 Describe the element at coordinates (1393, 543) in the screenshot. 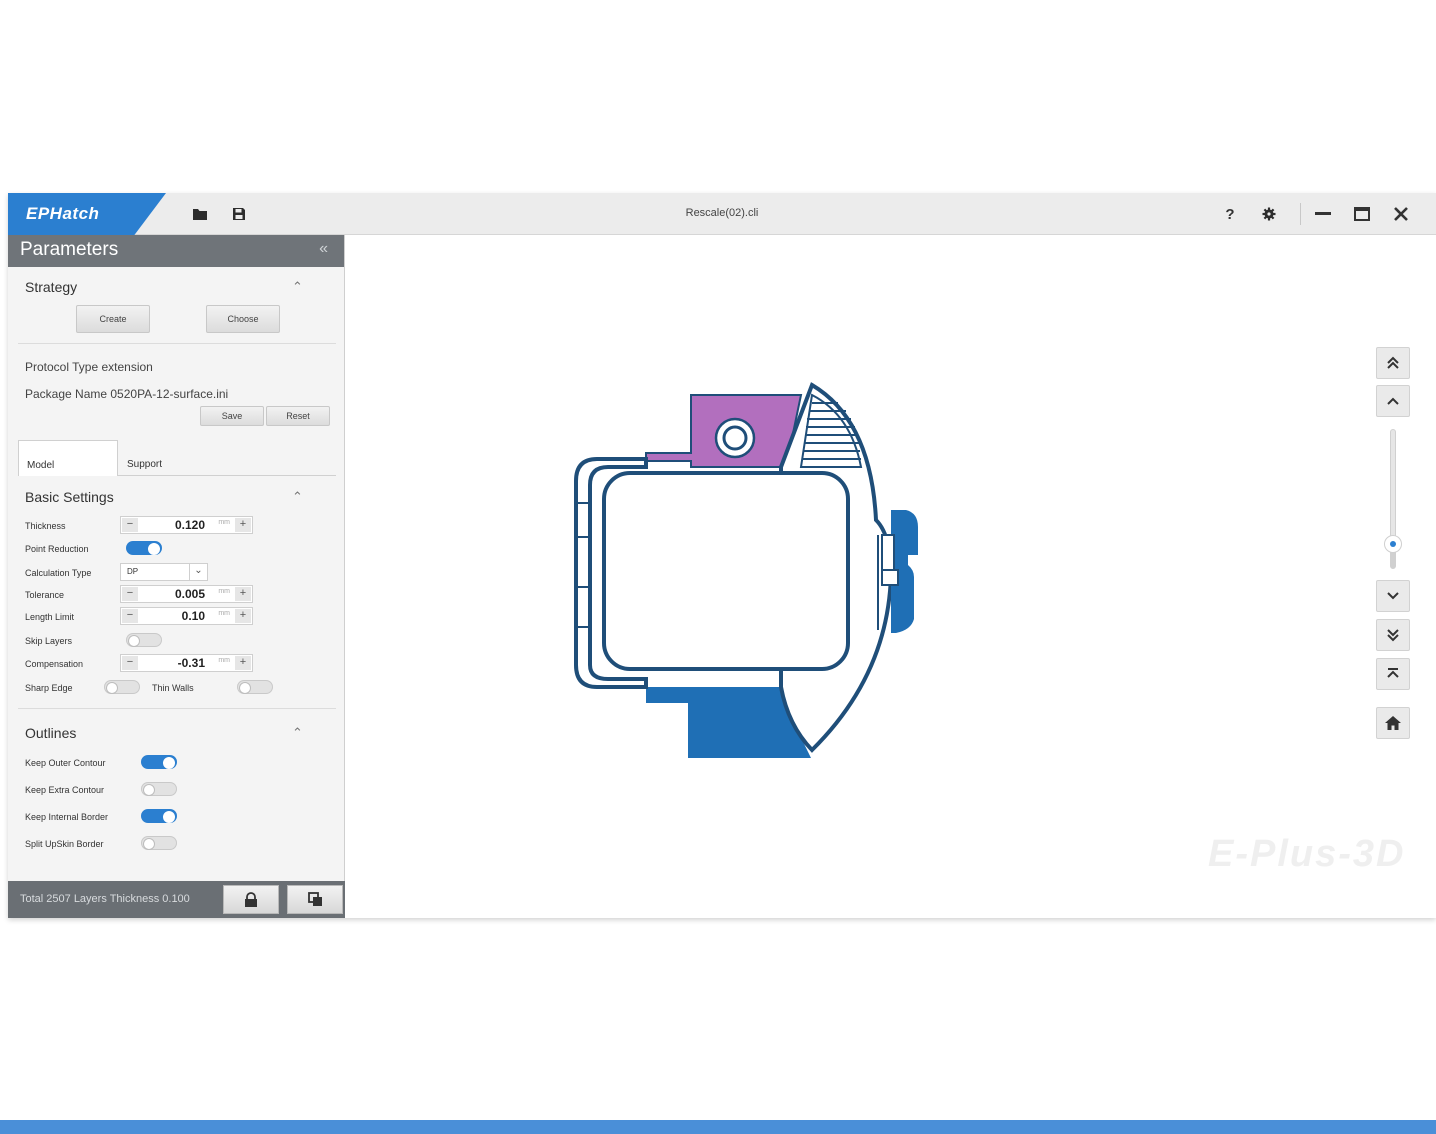

I see `layer-slider-handle` at that location.